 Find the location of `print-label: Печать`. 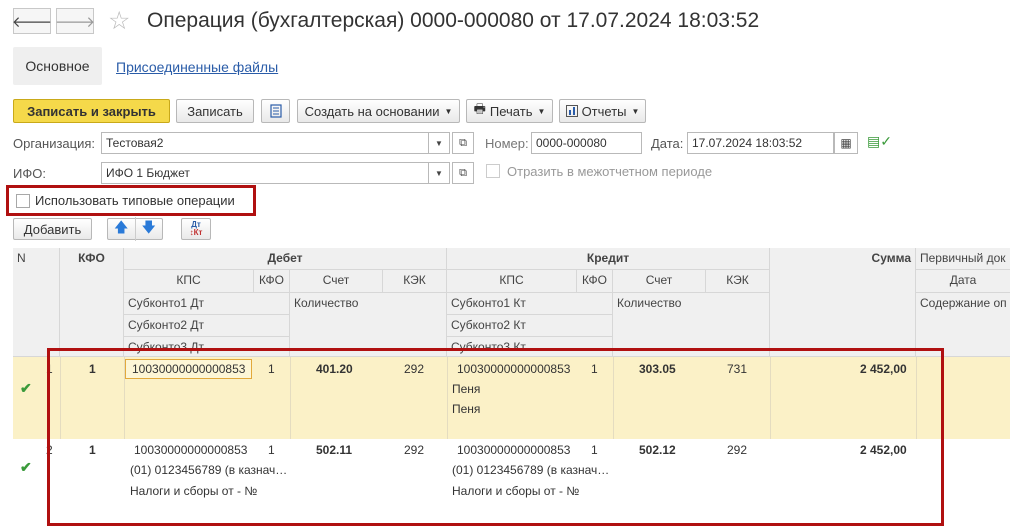

print-label: Печать is located at coordinates (511, 111).